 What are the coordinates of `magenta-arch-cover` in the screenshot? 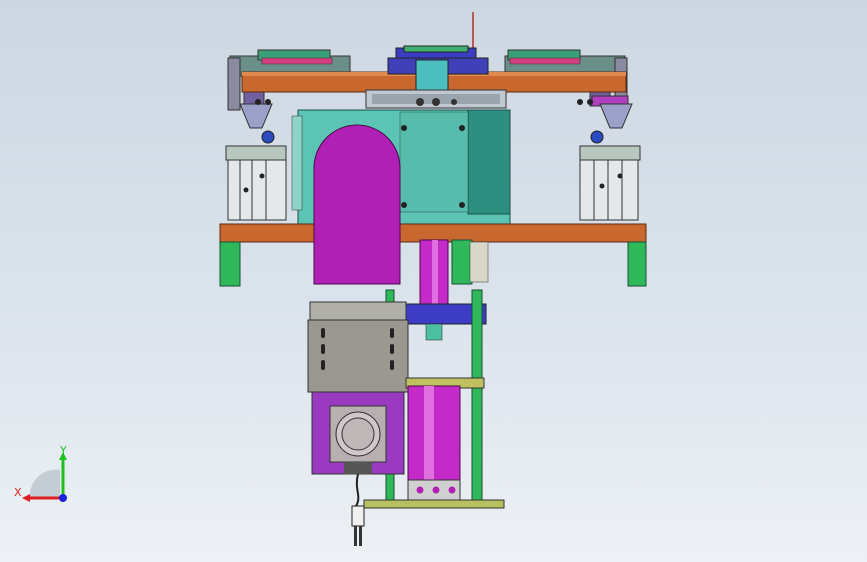 It's located at (357, 204).